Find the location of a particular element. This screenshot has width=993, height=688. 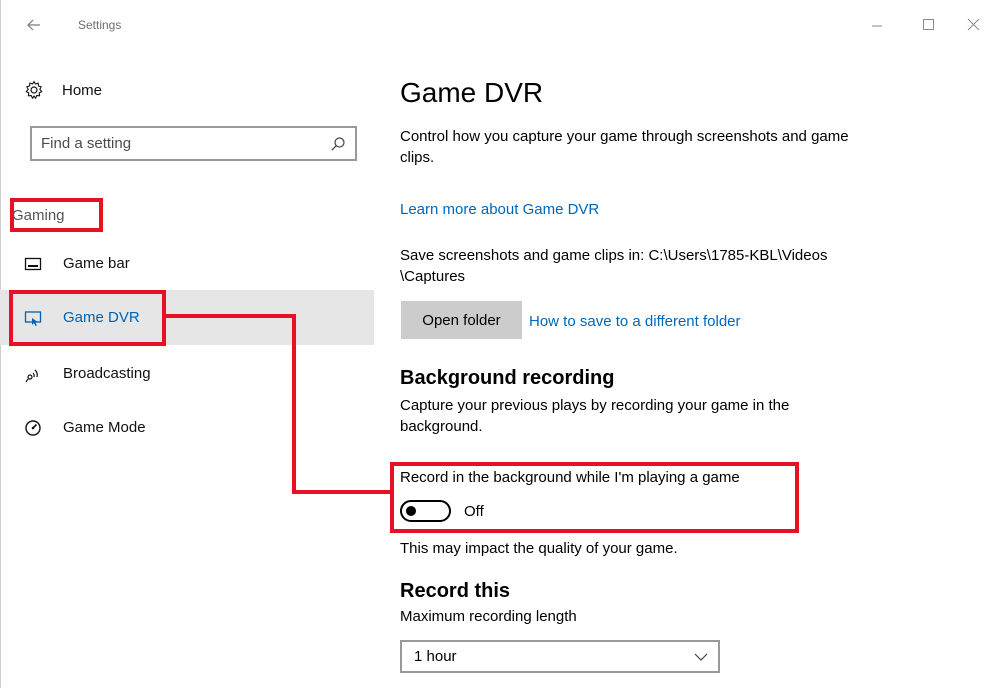

home-label: Home is located at coordinates (82, 90).